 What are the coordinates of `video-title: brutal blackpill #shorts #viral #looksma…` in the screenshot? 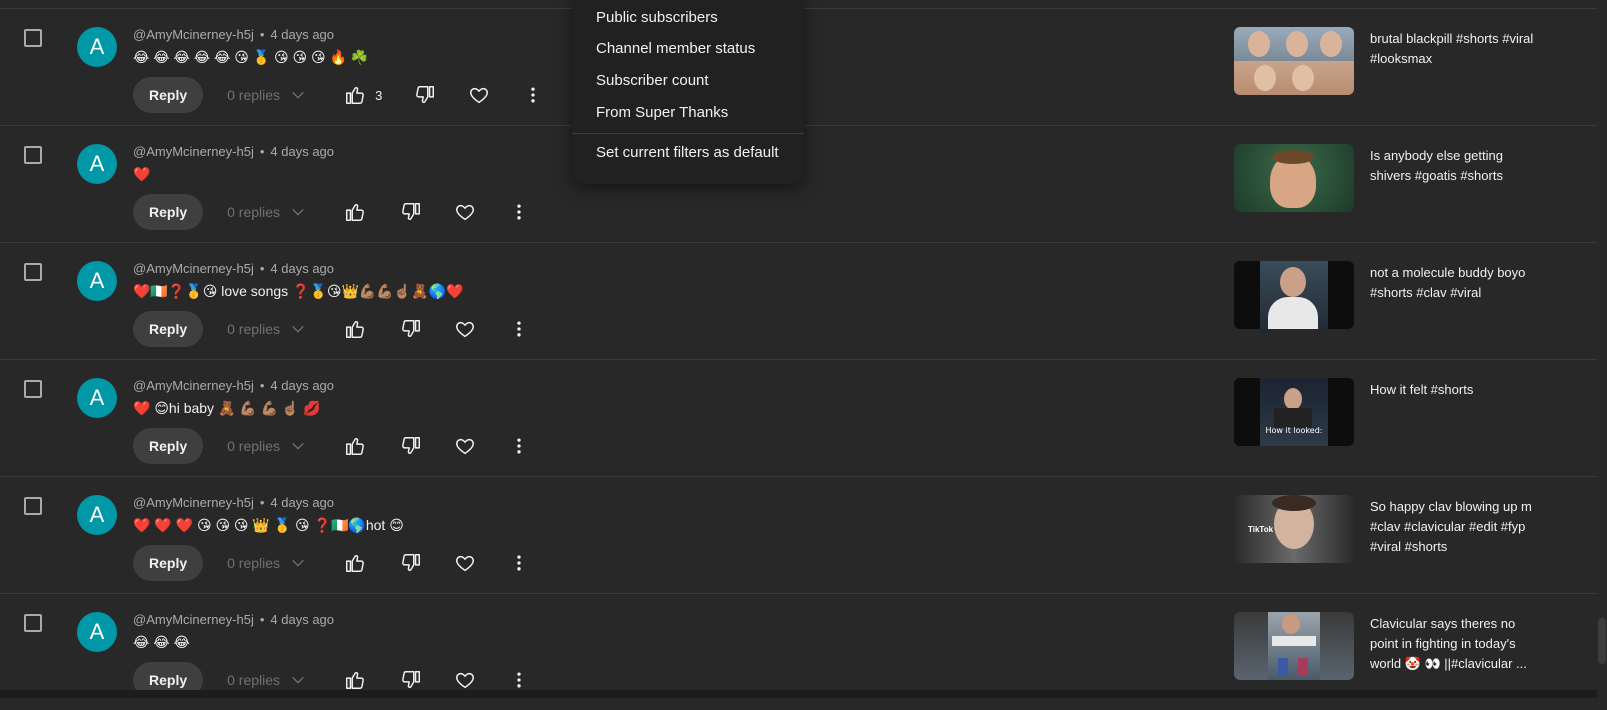 It's located at (1455, 49).